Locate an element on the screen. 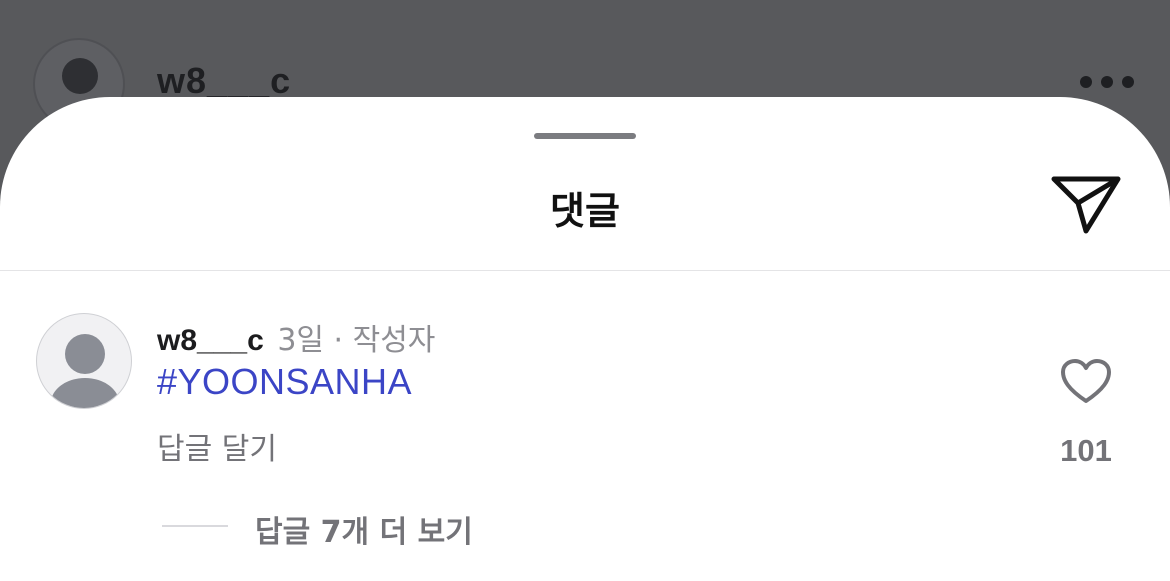 The width and height of the screenshot is (1170, 581). share-button is located at coordinates (1086, 205).